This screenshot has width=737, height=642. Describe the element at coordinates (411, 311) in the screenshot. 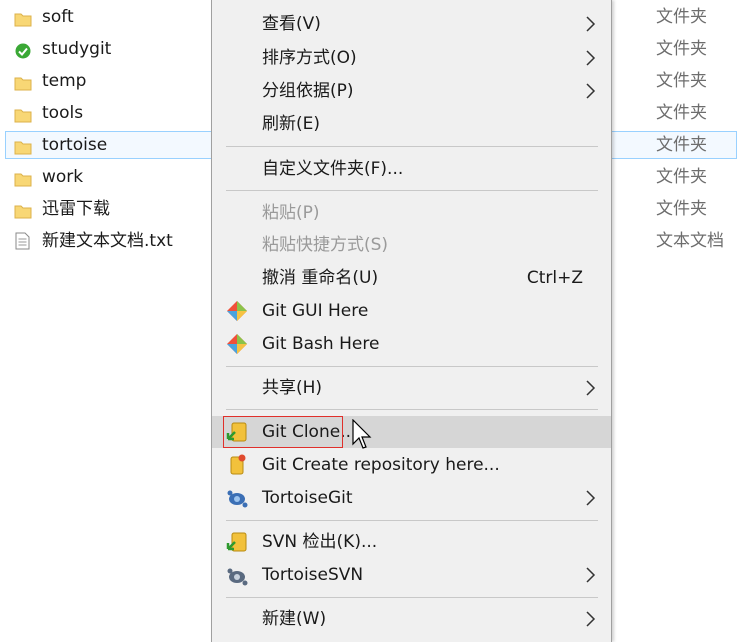

I see `menu-item-git-gui: Git GUI Here` at that location.